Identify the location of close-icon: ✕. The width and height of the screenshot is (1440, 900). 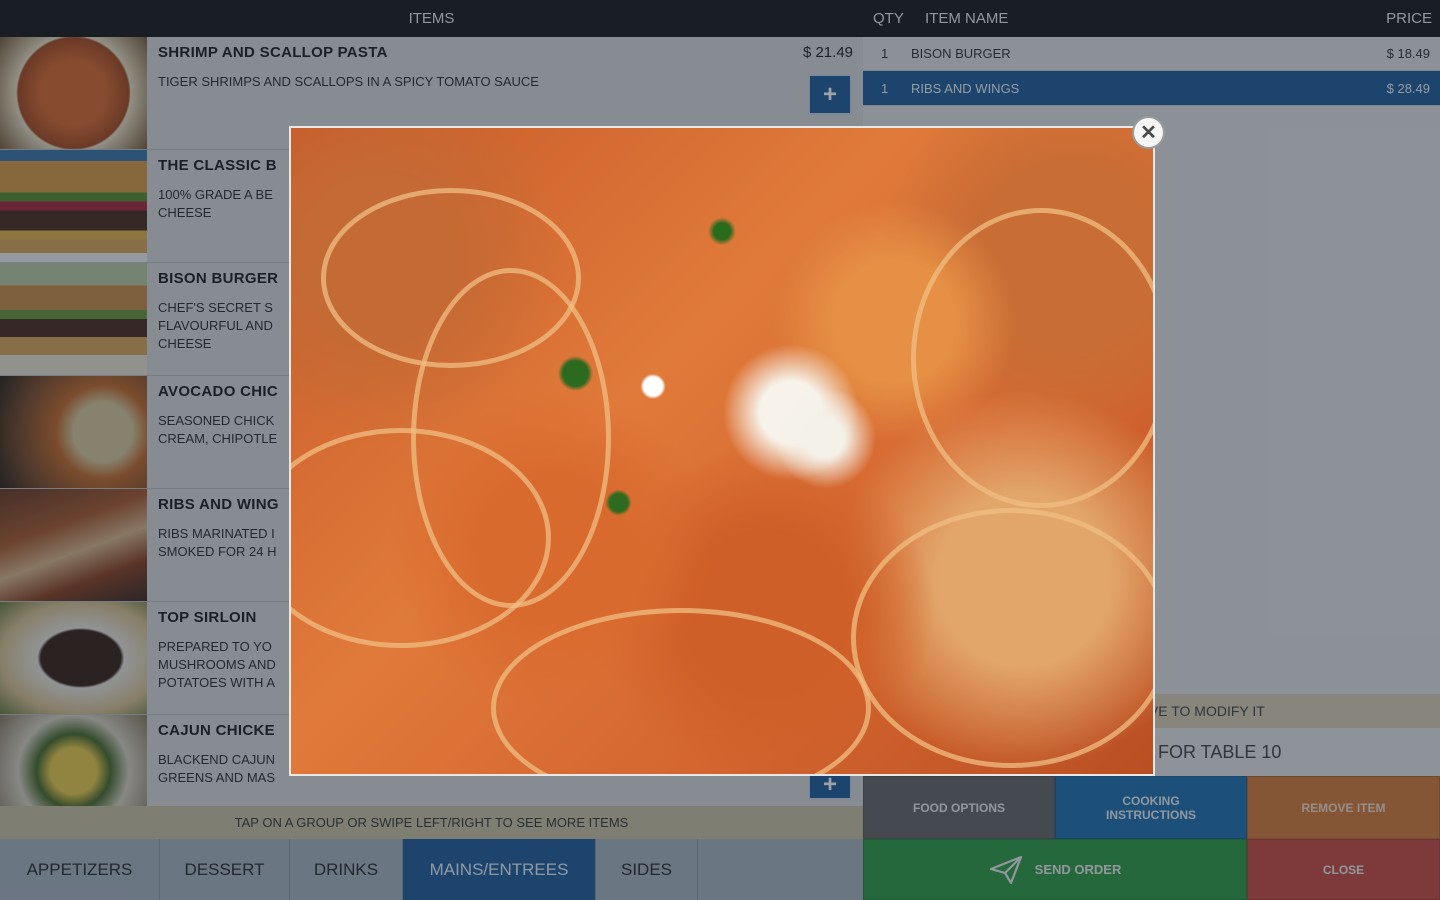
(1148, 132).